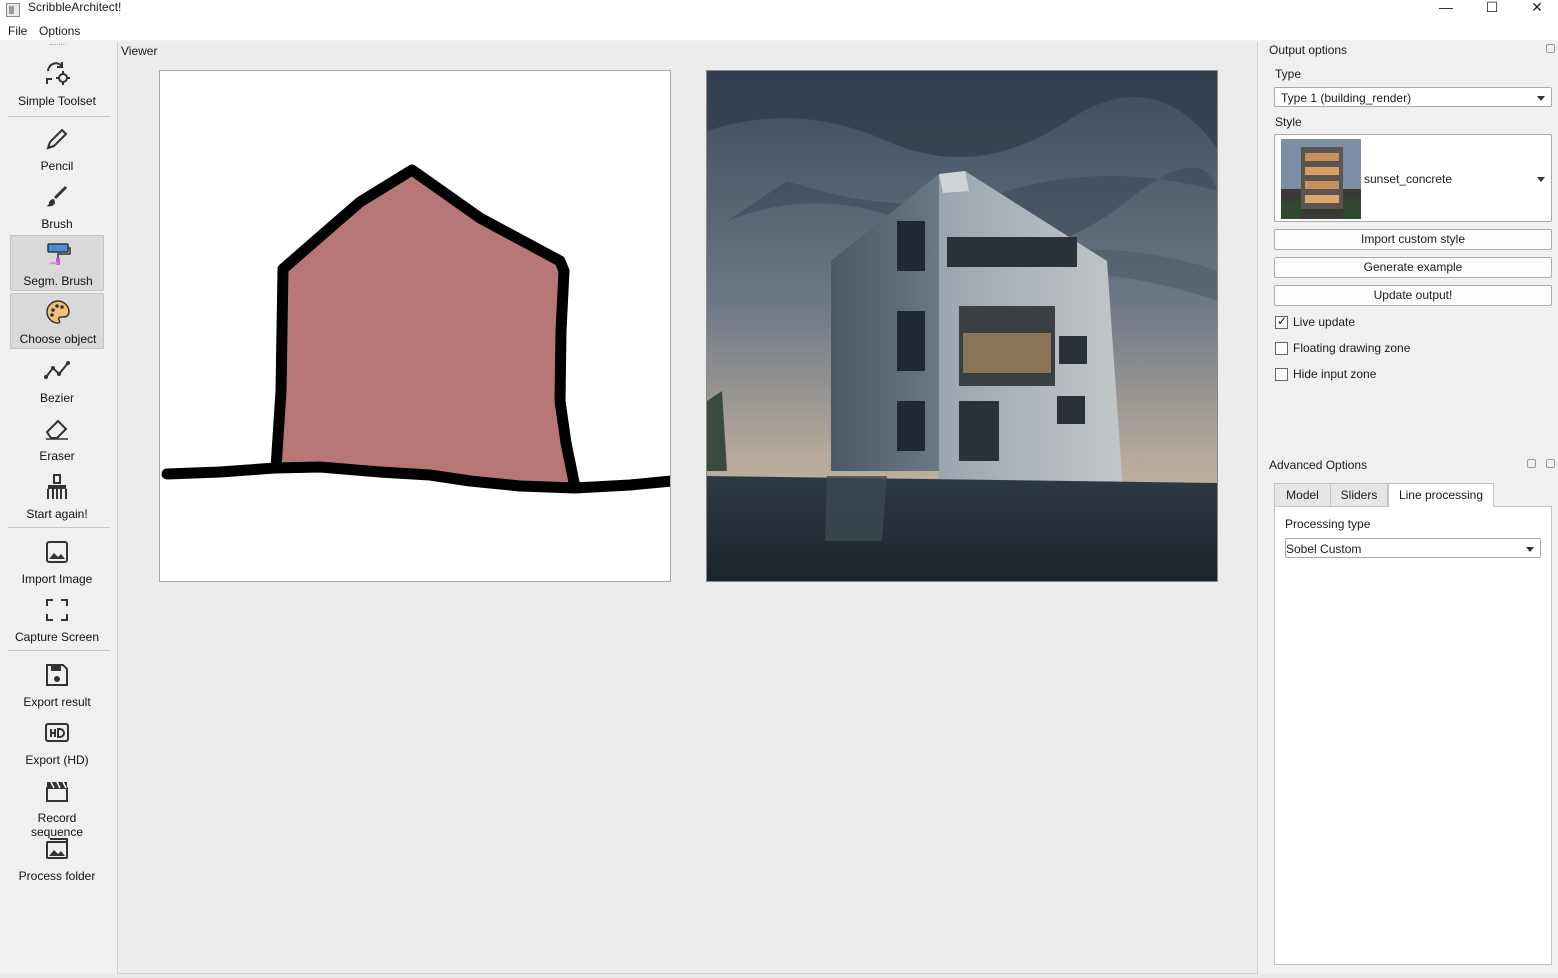 This screenshot has height=978, width=1558. Describe the element at coordinates (779, 11) in the screenshot. I see `title-bar: ScribbleArchitect! — ☐ ✕` at that location.